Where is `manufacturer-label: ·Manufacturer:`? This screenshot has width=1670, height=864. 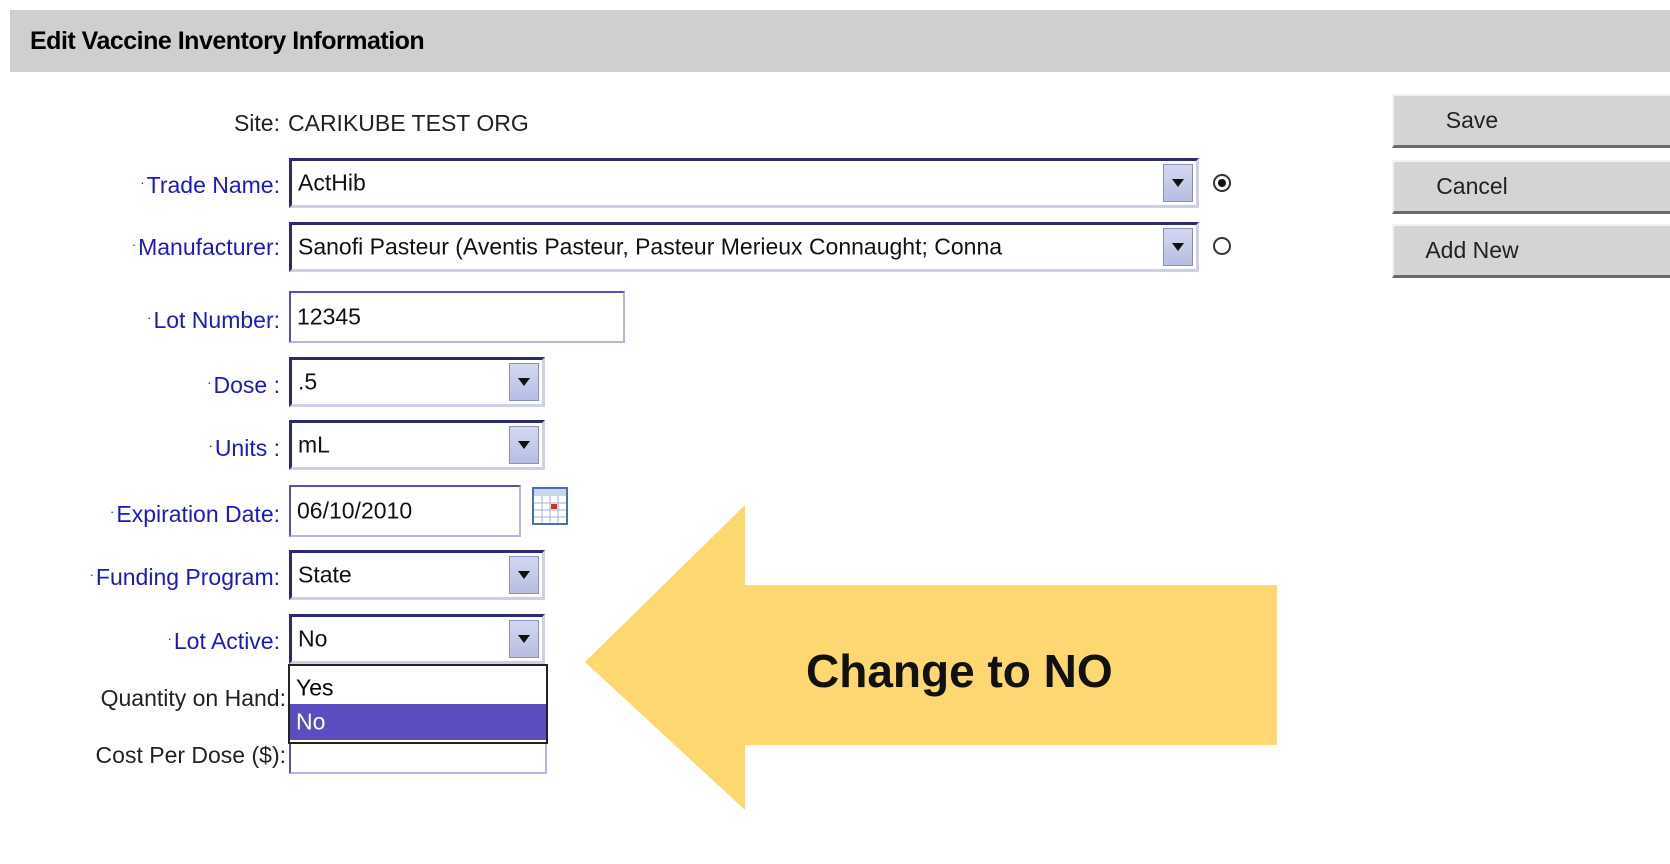
manufacturer-label: ·Manufacturer: is located at coordinates (205, 247).